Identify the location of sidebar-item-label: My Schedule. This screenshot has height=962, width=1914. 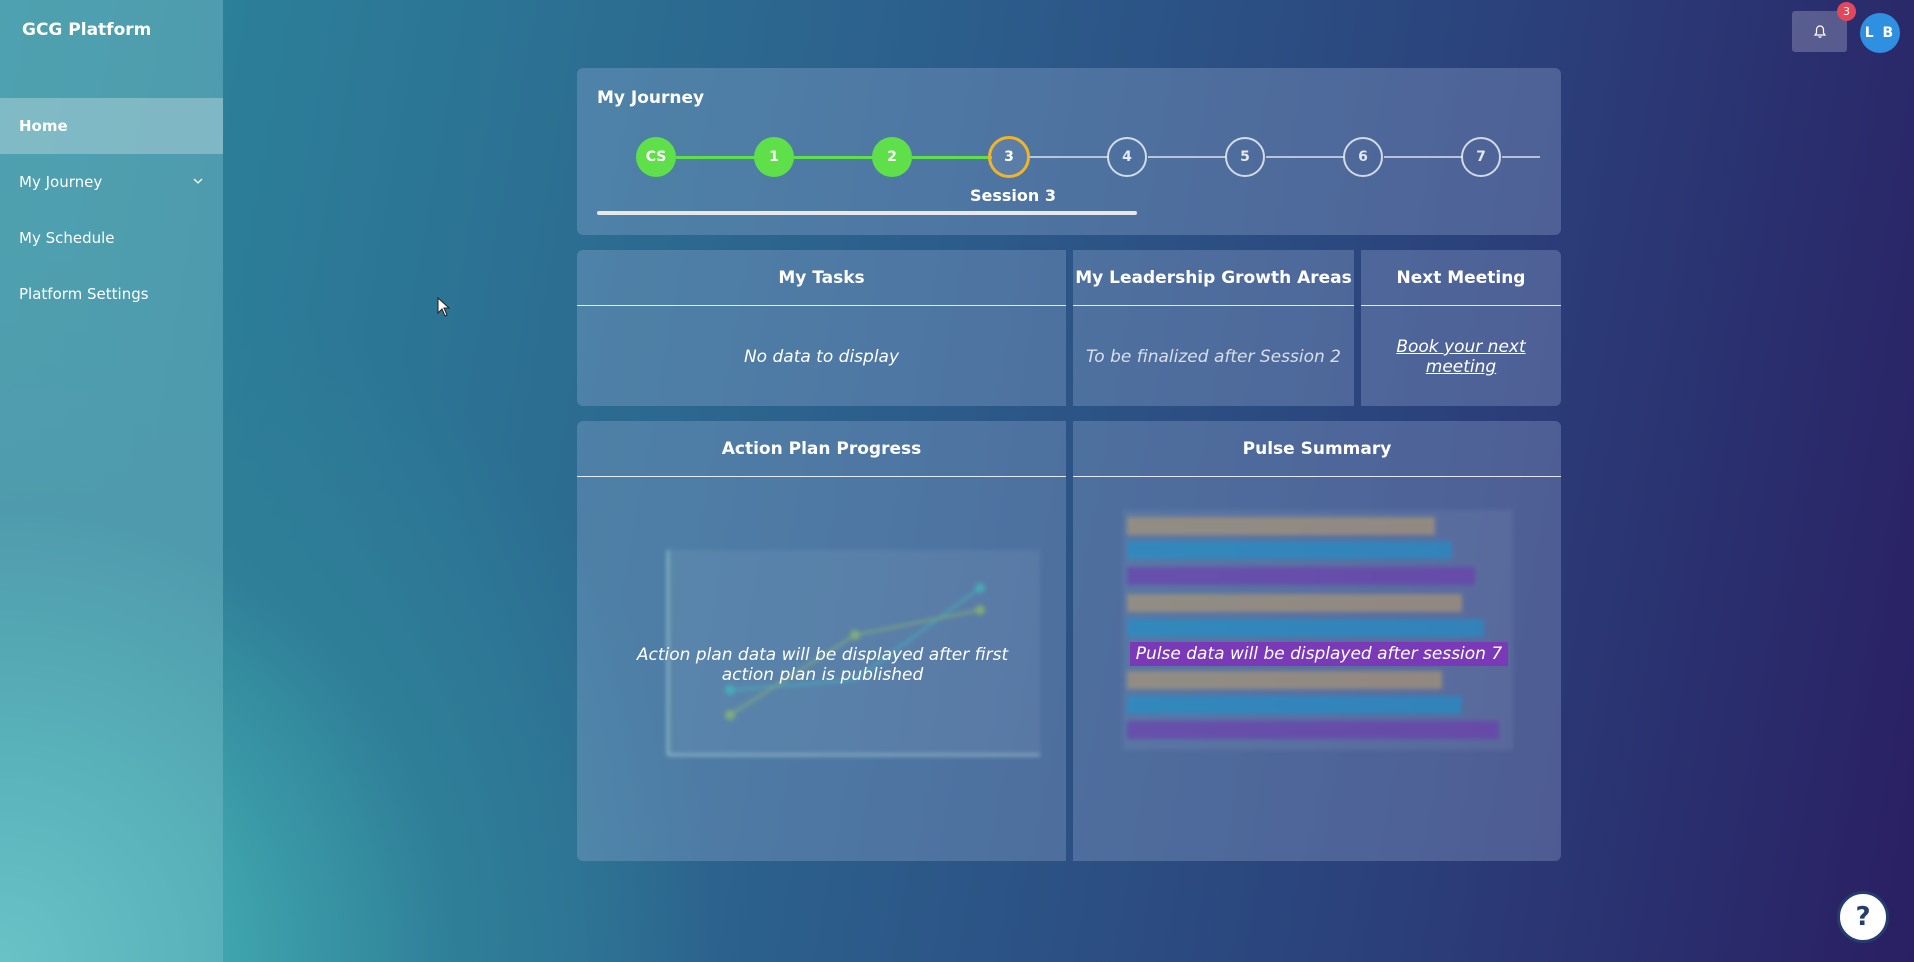
(67, 238).